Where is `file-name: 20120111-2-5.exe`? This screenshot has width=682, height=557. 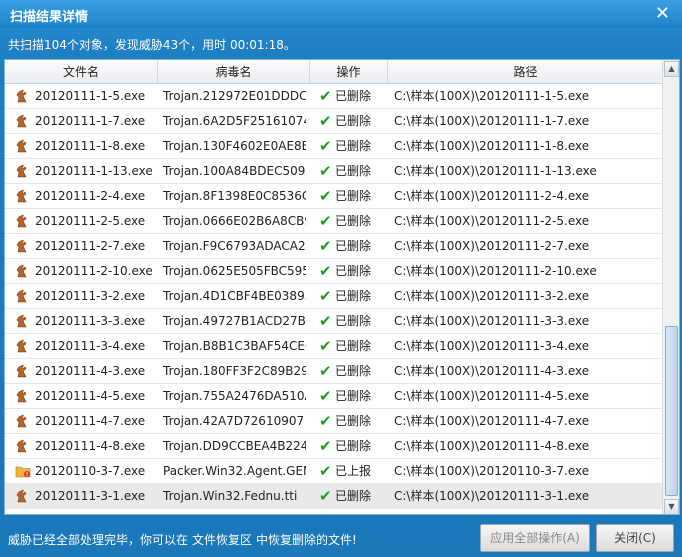
file-name: 20120111-2-5.exe is located at coordinates (90, 221).